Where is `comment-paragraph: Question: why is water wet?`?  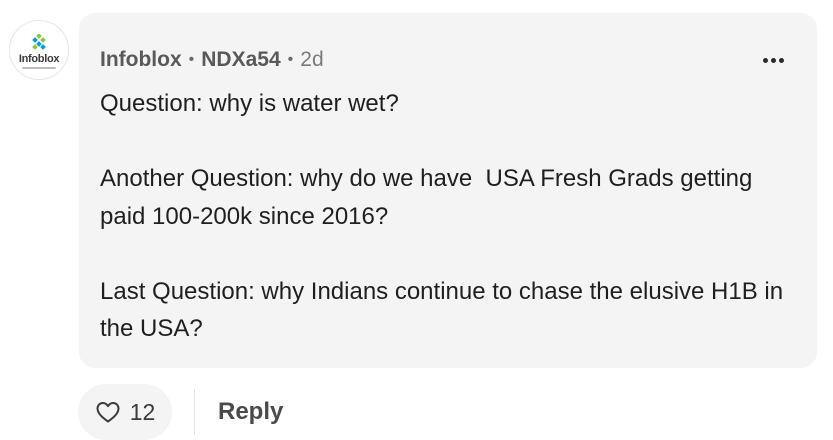 comment-paragraph: Question: why is water wet? is located at coordinates (249, 103).